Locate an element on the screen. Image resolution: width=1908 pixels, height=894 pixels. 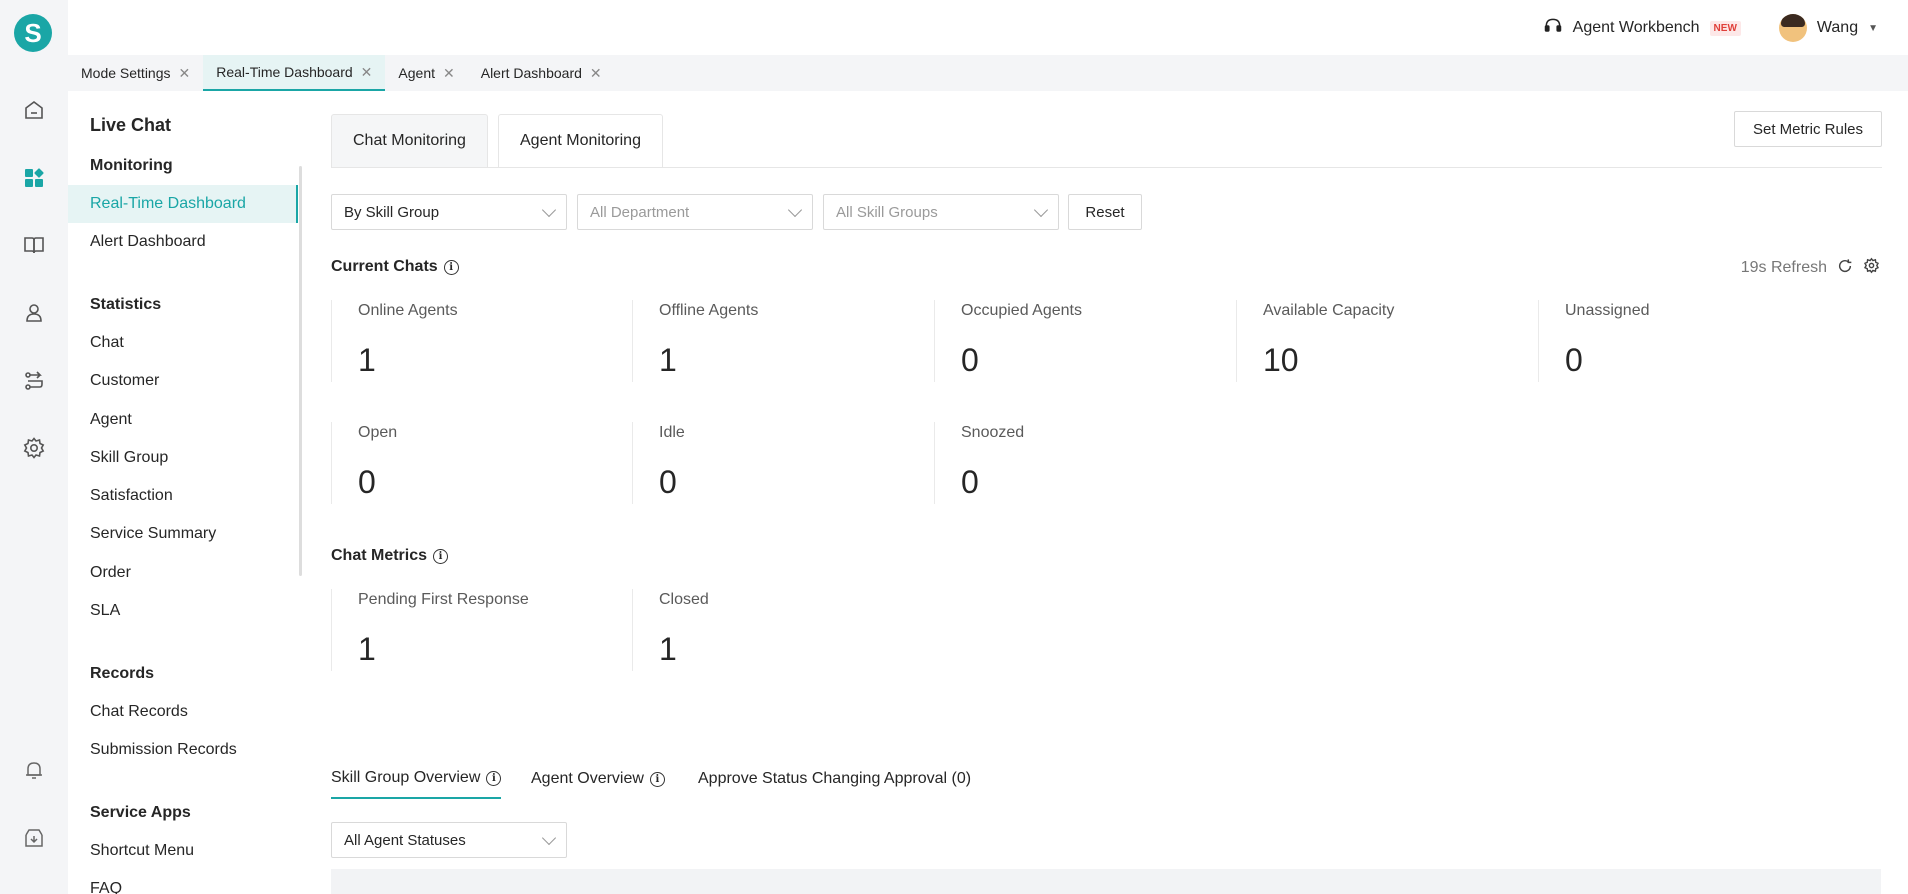
group-by-value: By Skill Group is located at coordinates (392, 212).